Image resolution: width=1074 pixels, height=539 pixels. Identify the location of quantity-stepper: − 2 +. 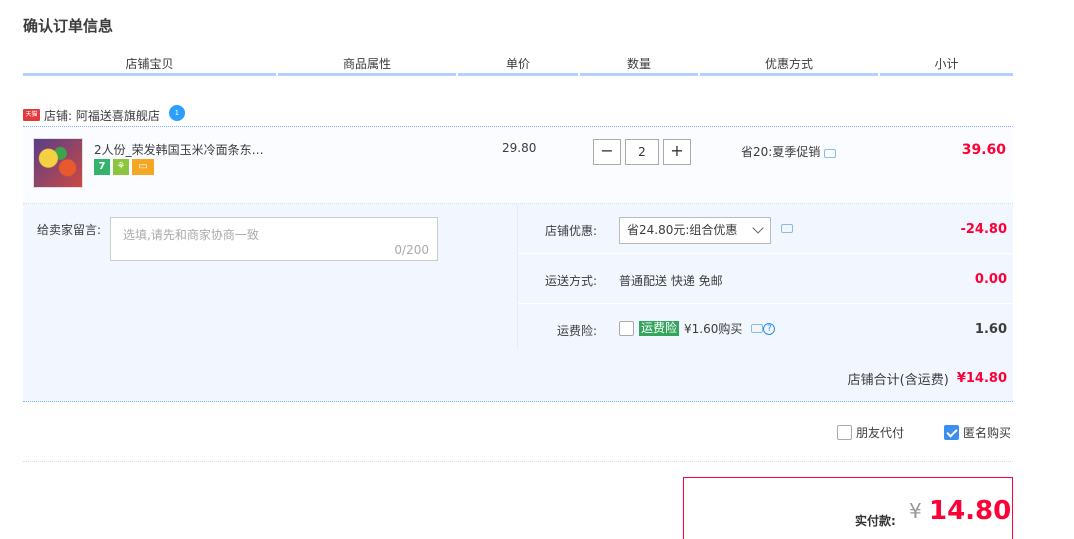
(642, 152).